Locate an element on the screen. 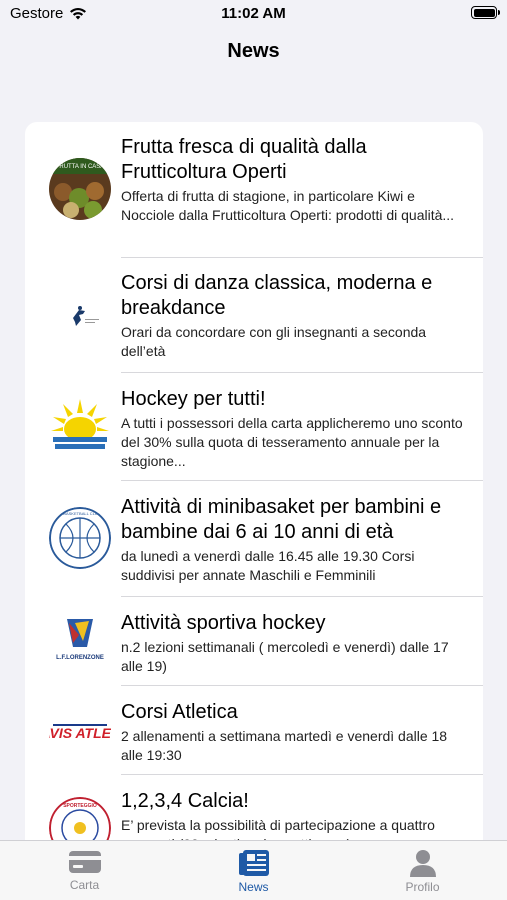  fruit-thumbnail: FRUTTA IN CASA is located at coordinates (80, 189).